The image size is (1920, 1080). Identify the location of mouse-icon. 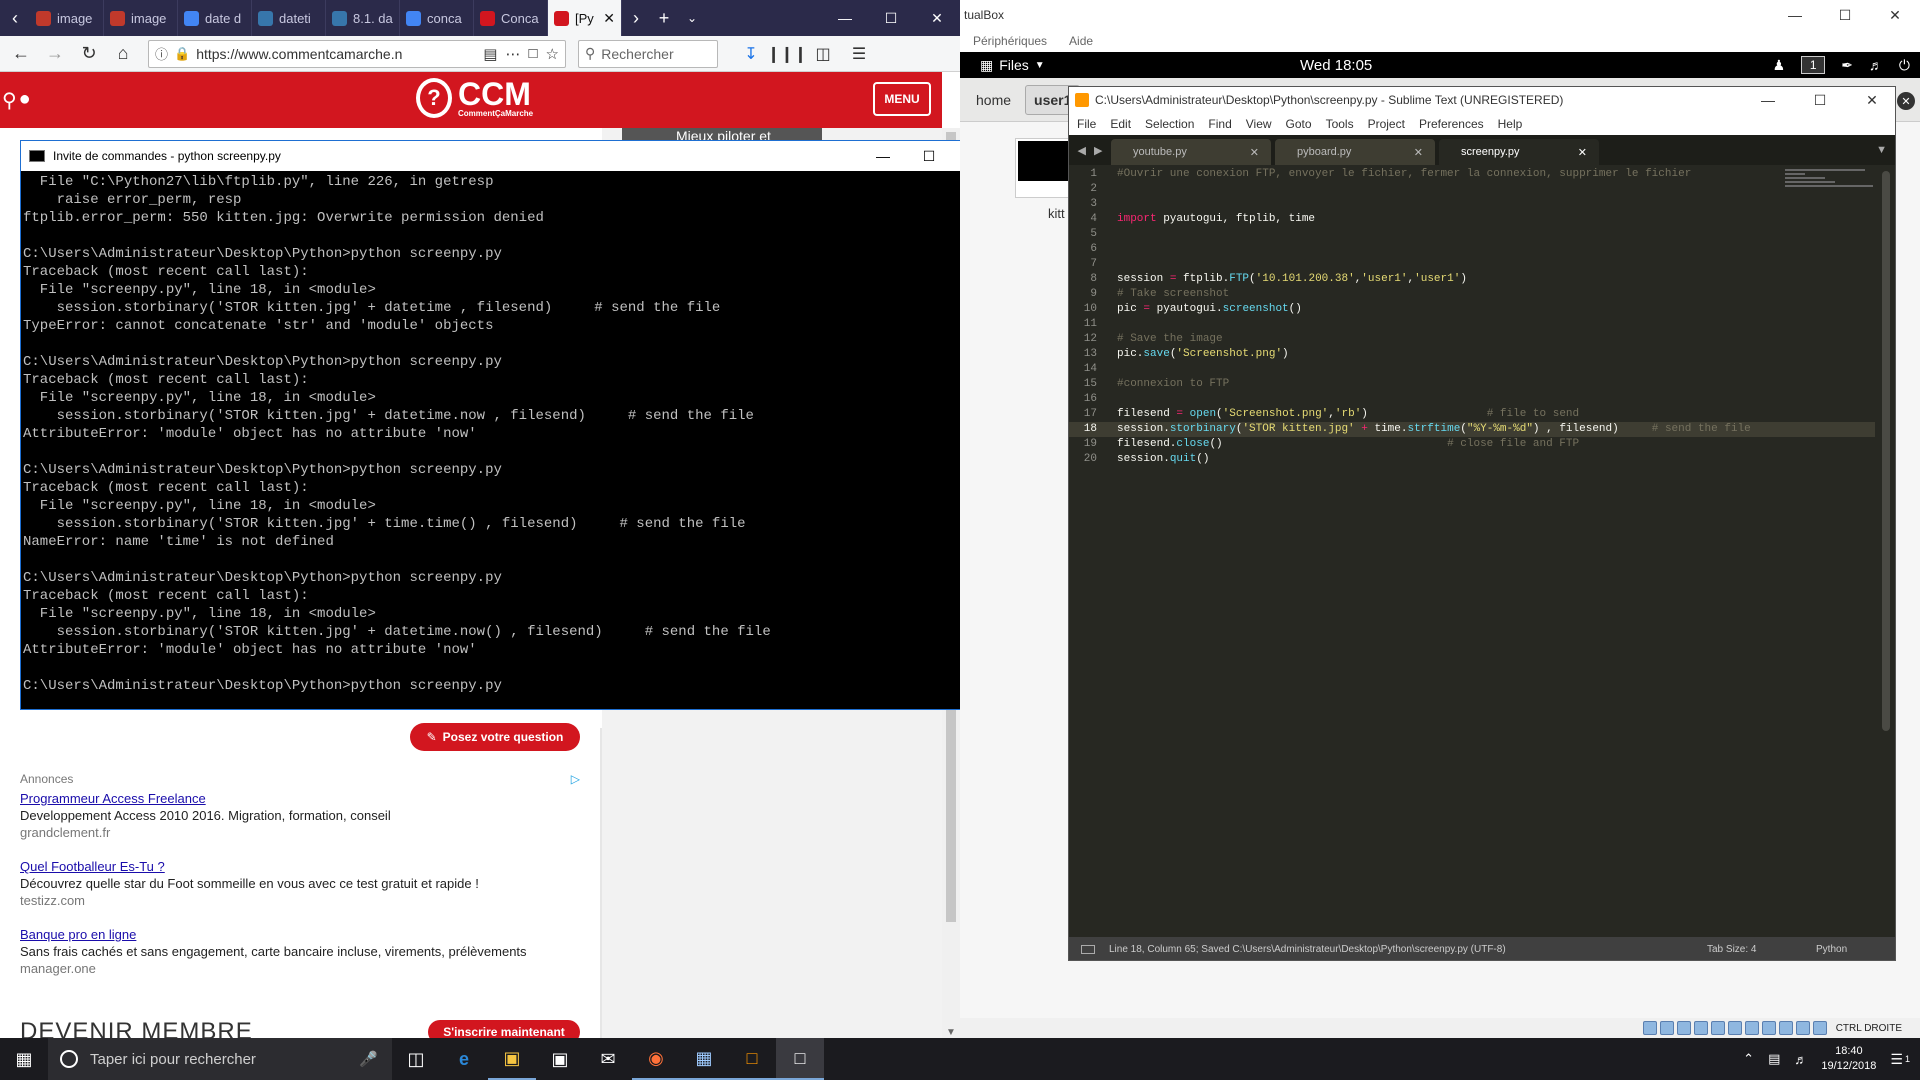
(1802, 1028).